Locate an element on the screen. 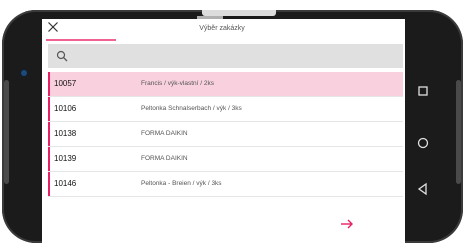 The height and width of the screenshot is (247, 465). home-button is located at coordinates (423, 143).